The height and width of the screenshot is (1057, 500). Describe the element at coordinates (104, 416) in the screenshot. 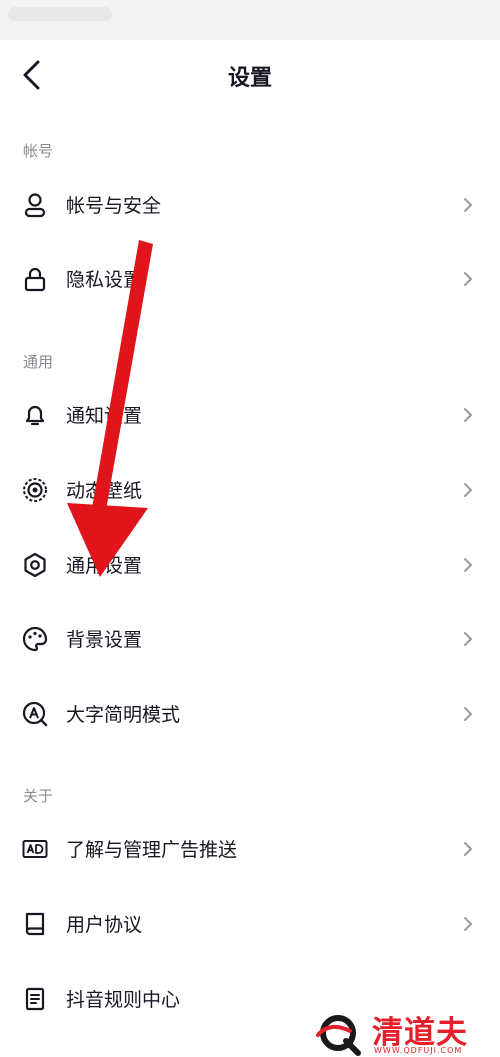

I see `row-label: 通知设置` at that location.